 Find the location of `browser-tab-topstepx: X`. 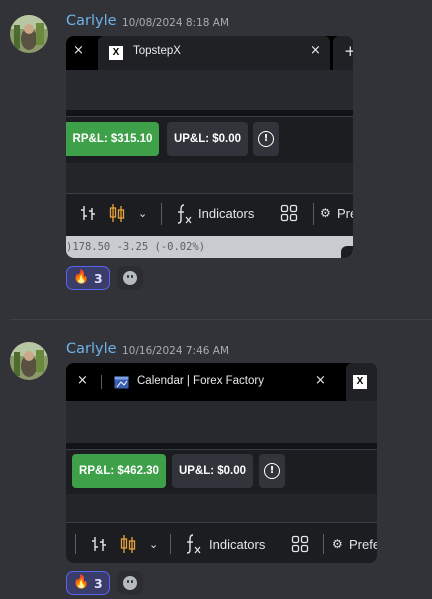

browser-tab-topstepx: X is located at coordinates (361, 382).